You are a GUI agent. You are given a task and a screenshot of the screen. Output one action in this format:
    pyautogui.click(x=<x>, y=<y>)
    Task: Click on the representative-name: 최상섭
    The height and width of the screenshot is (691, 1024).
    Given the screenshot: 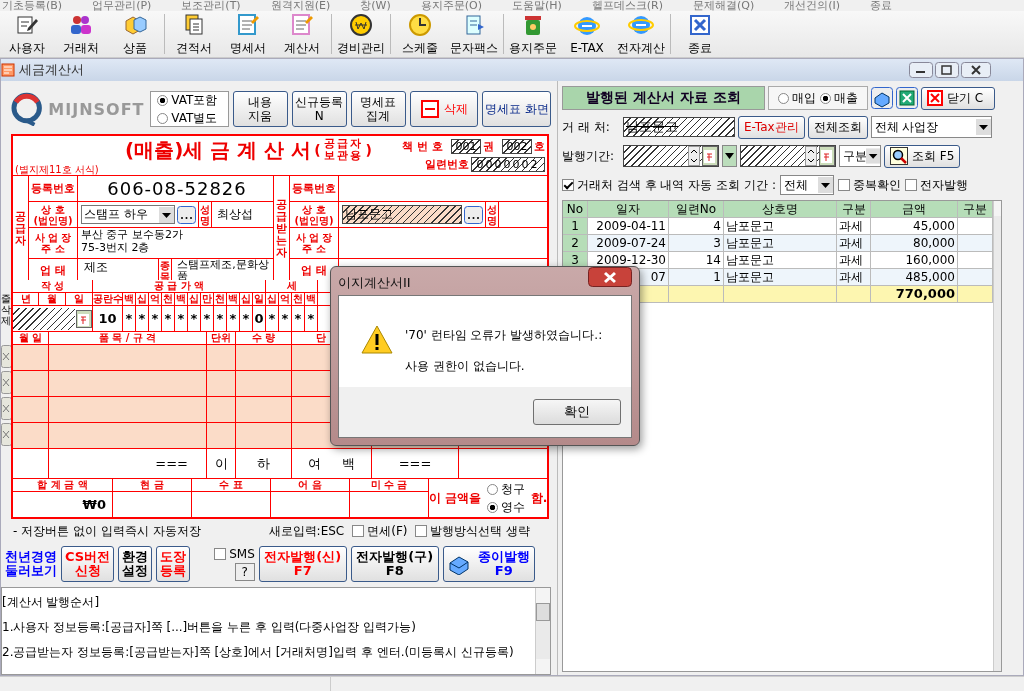 What is the action you would take?
    pyautogui.click(x=234, y=215)
    